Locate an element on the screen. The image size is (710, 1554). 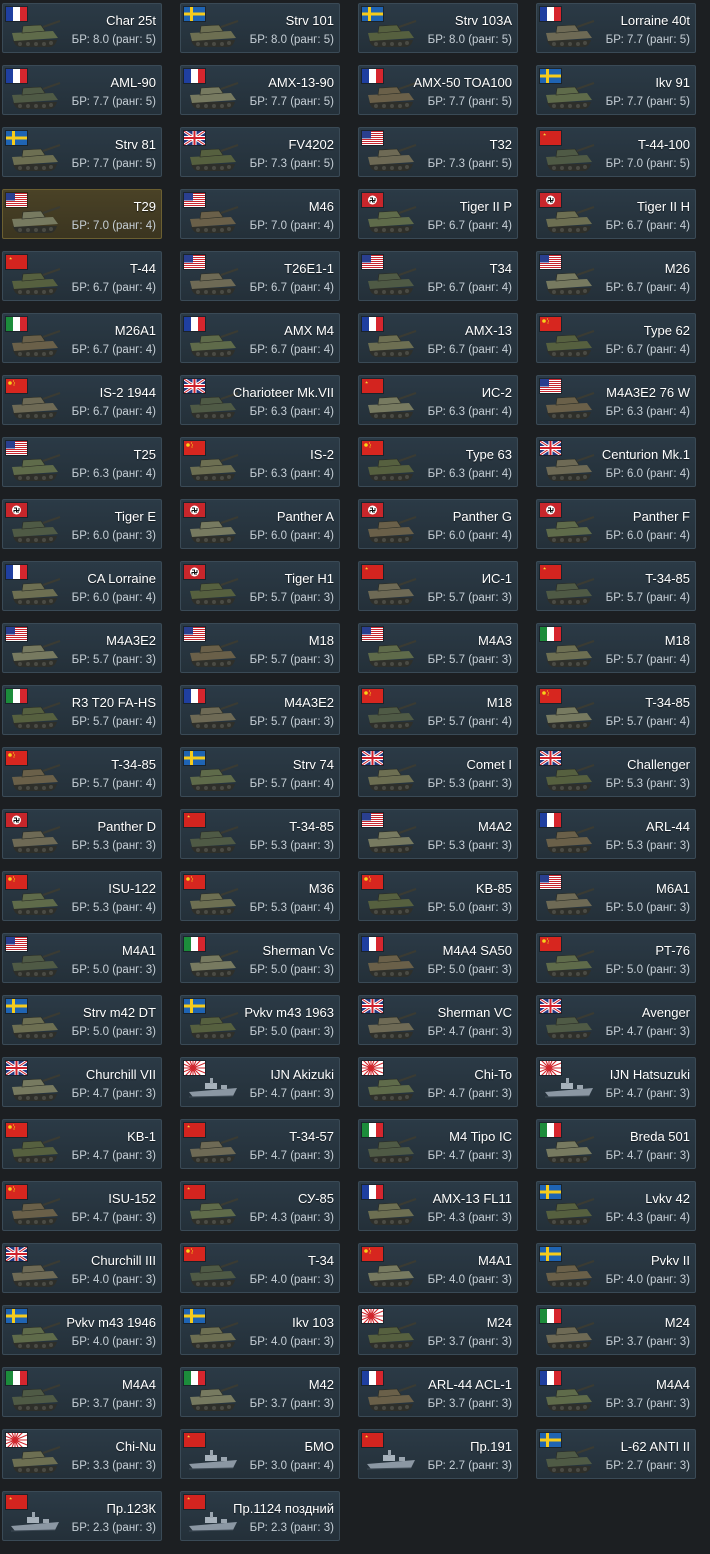
vehicle-card: Chi-To БР: 4.7 (ранг: 3) is located at coordinates (438, 1082).